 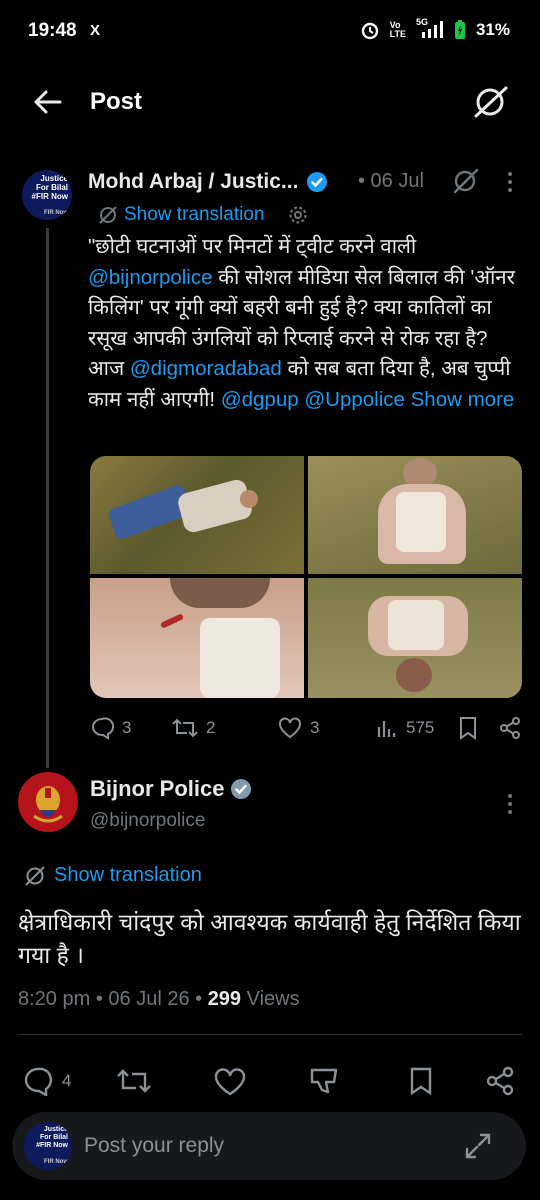 I want to click on battery-icon, so click(x=459, y=29).